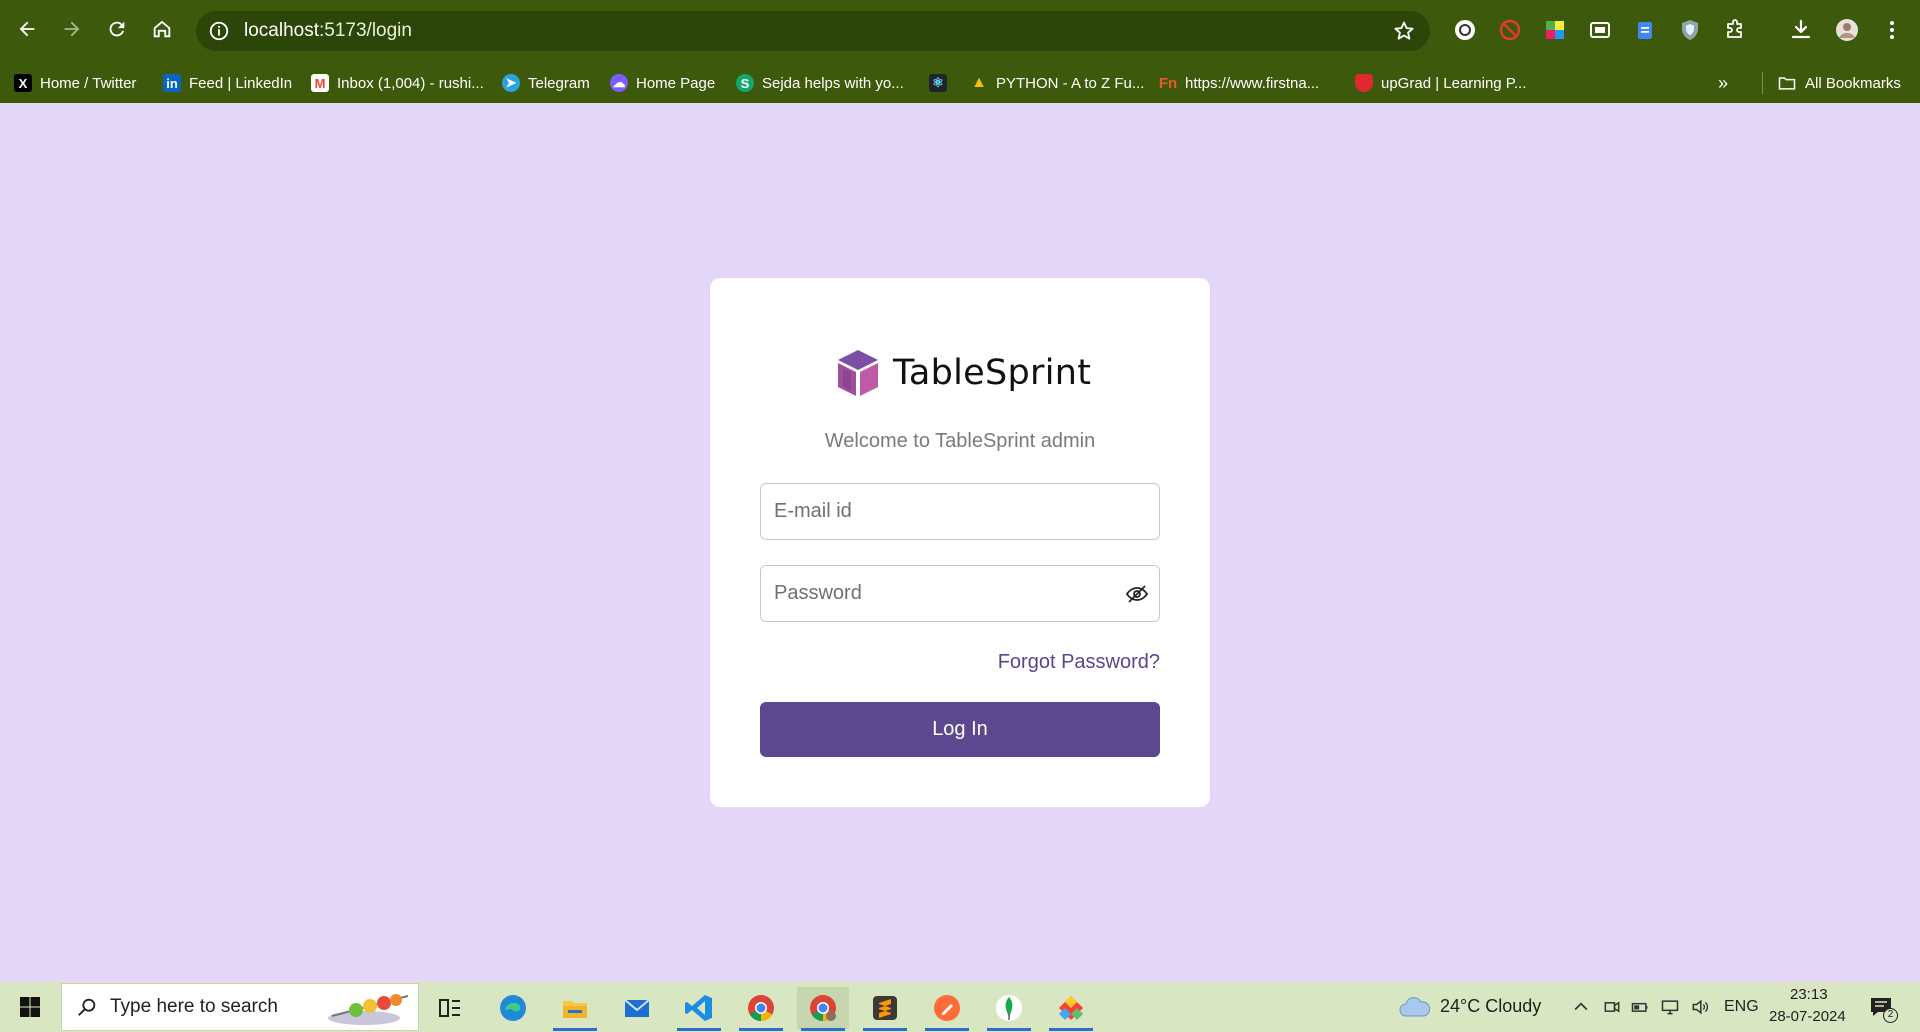 The height and width of the screenshot is (1032, 1920). I want to click on git-taskbar-button, so click(1071, 1009).